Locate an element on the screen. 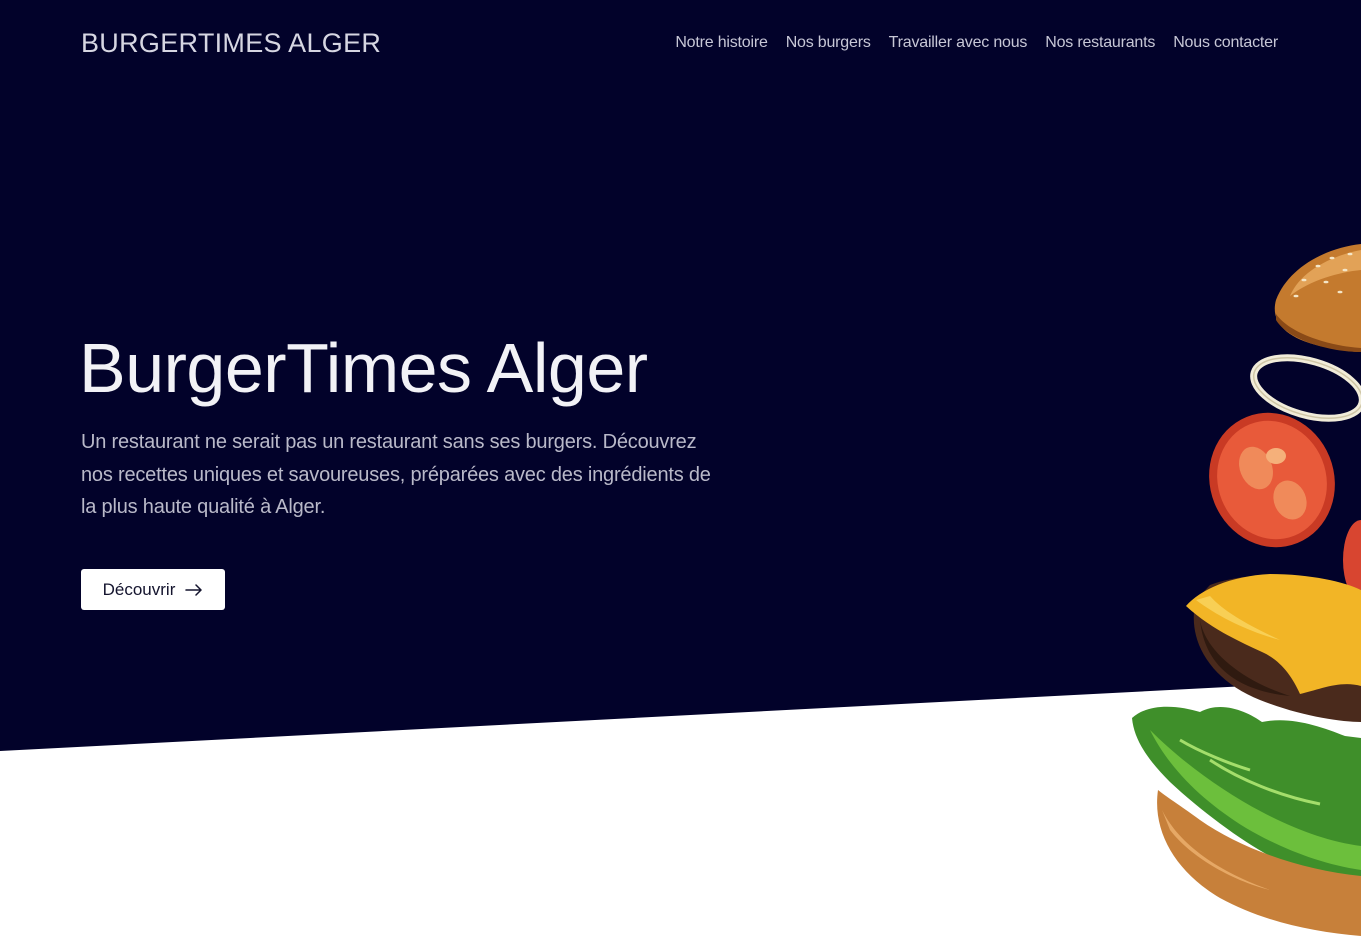  top-bun is located at coordinates (1317, 298).